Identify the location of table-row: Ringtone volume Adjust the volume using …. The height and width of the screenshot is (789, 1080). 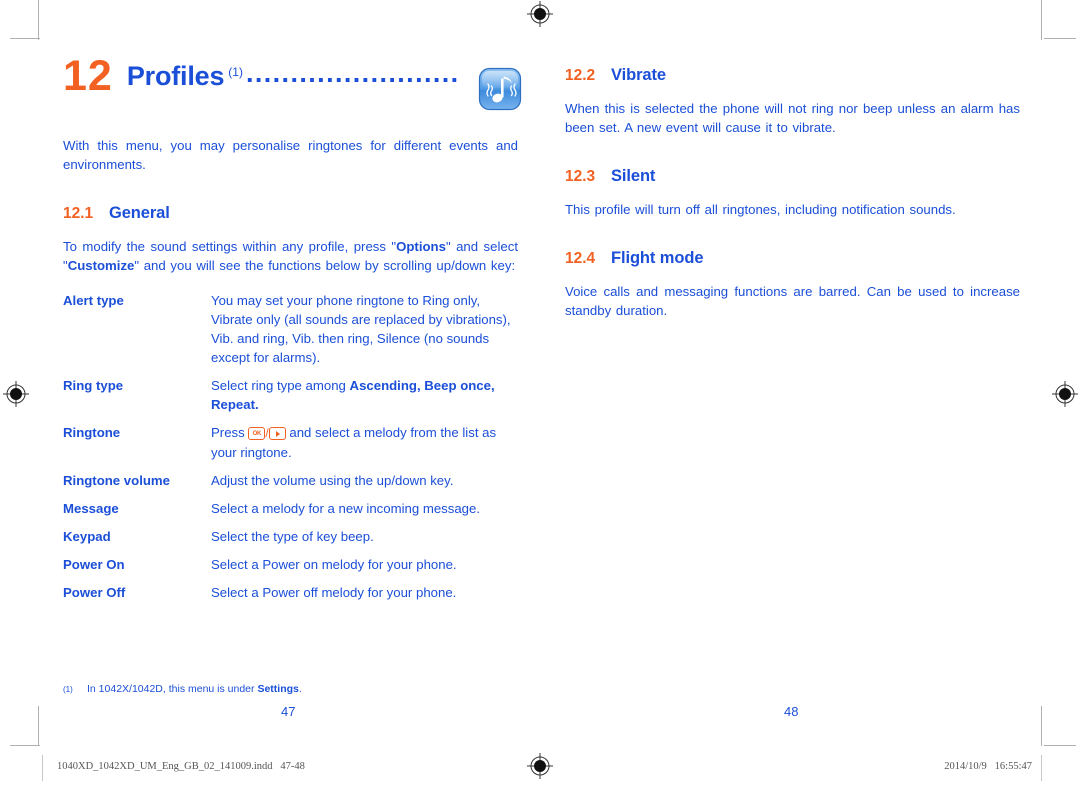
(290, 480).